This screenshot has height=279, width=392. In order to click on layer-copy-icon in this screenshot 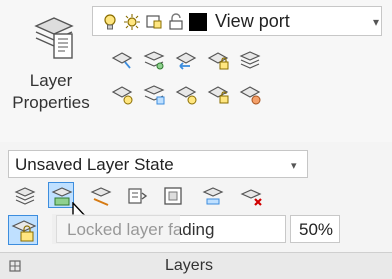, I will do `click(154, 94)`.